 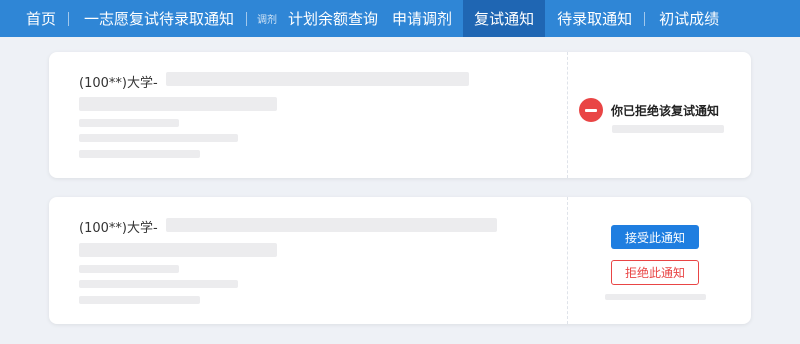 I want to click on nav-item-plan-balance: 计划余额查询, so click(x=335, y=18).